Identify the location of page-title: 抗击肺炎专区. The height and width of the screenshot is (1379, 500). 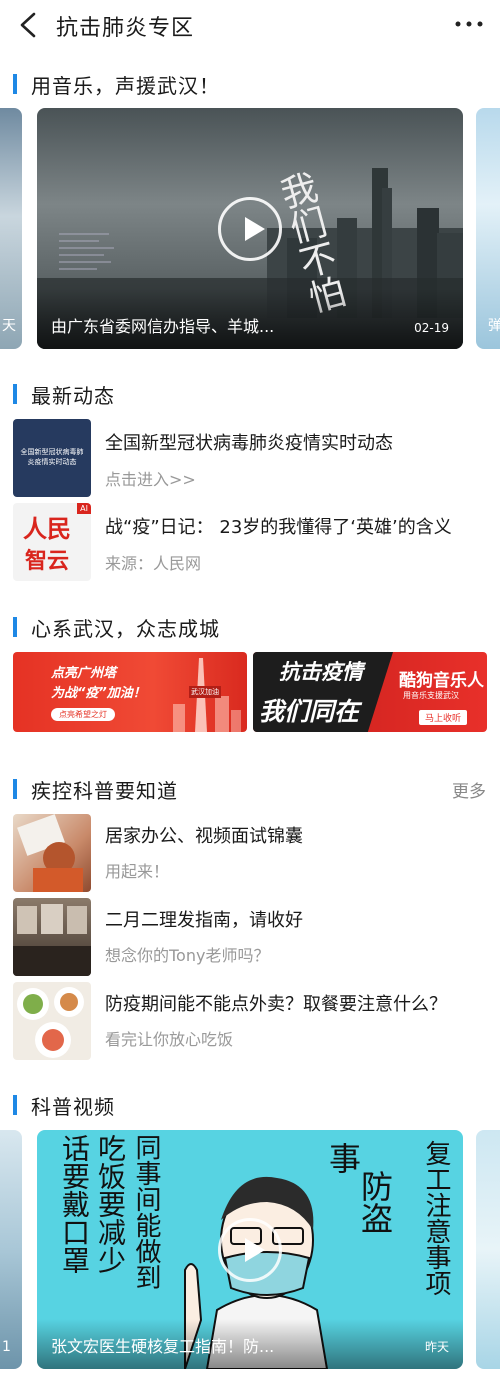
(125, 28).